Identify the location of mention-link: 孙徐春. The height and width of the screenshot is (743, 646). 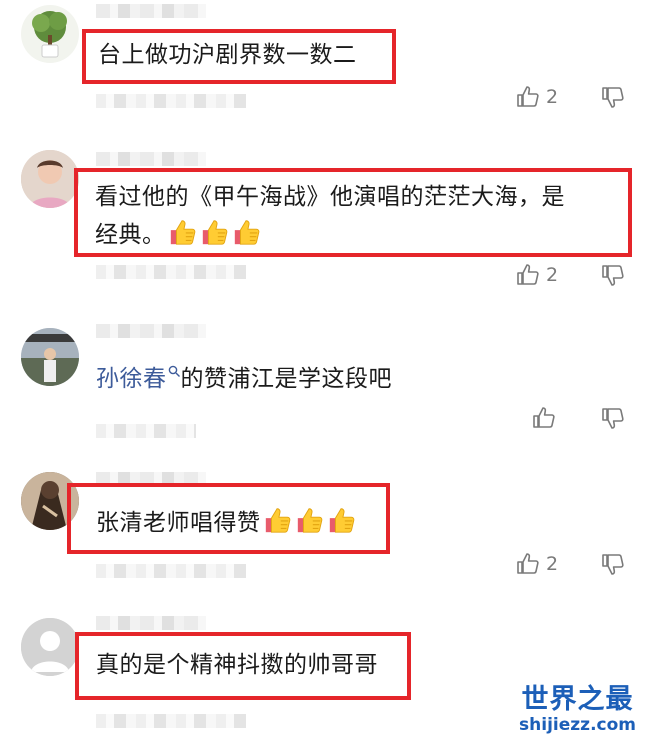
(131, 379).